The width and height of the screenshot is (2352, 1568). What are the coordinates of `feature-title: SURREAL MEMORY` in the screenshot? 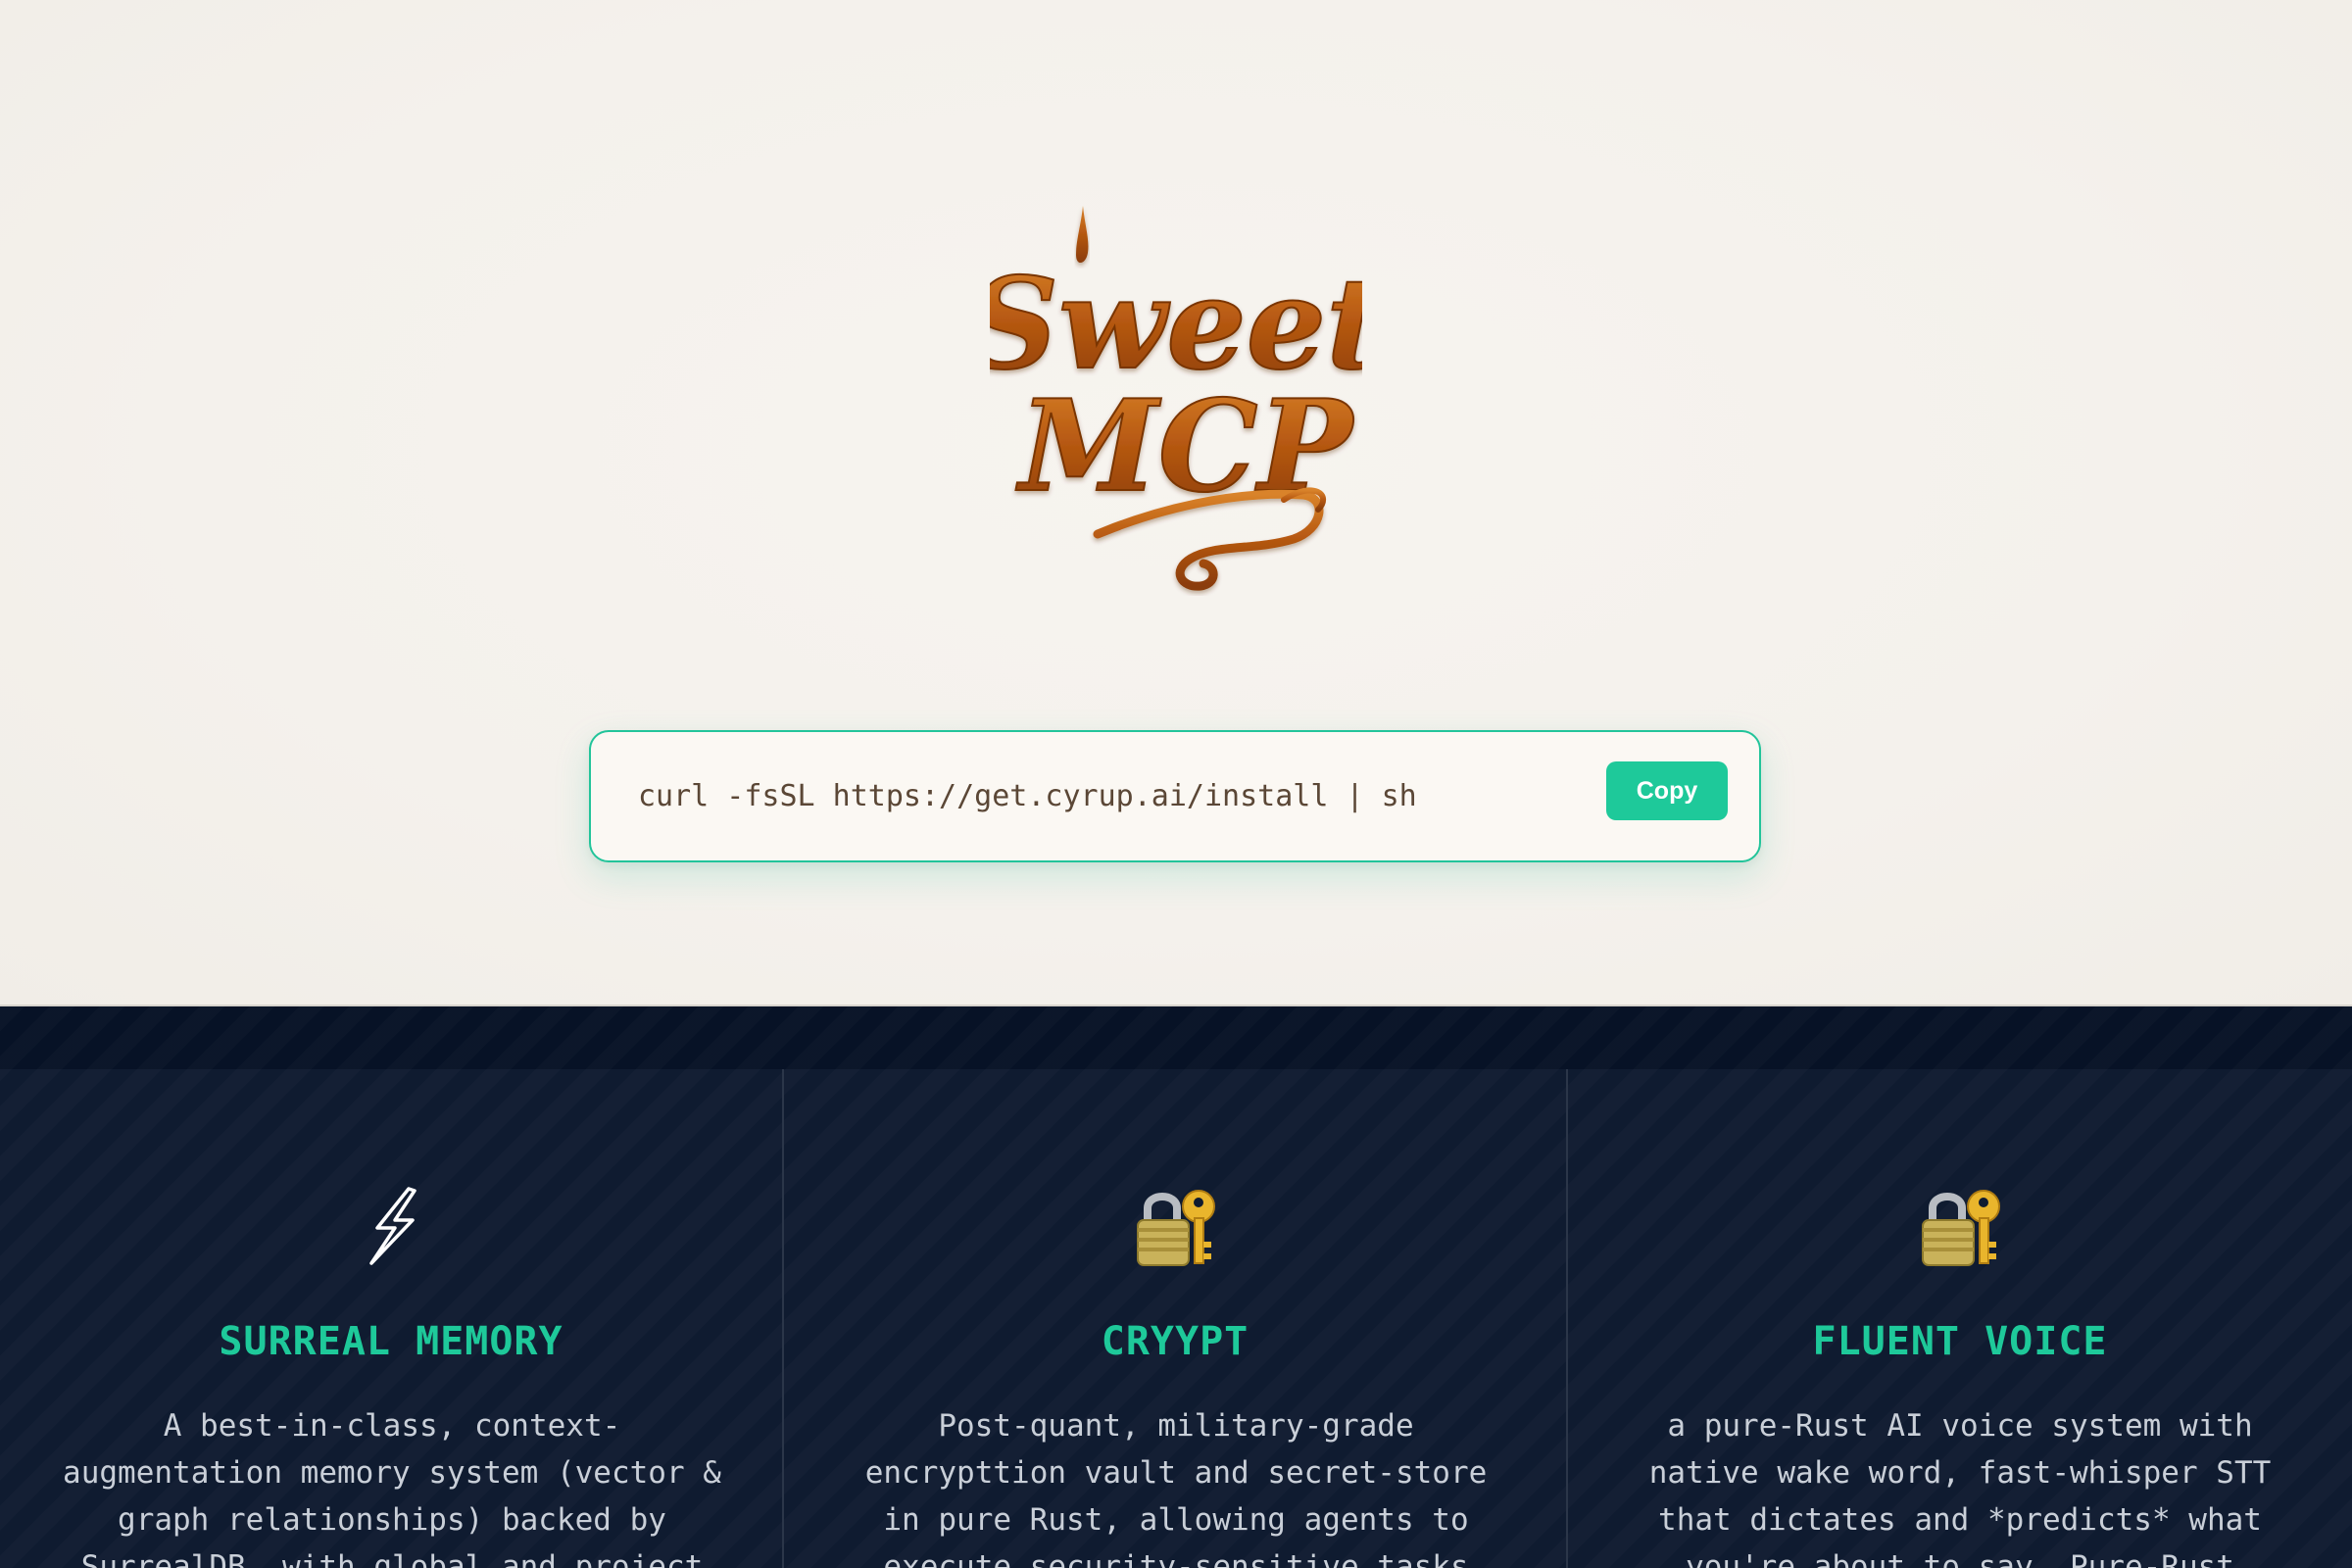 It's located at (391, 1341).